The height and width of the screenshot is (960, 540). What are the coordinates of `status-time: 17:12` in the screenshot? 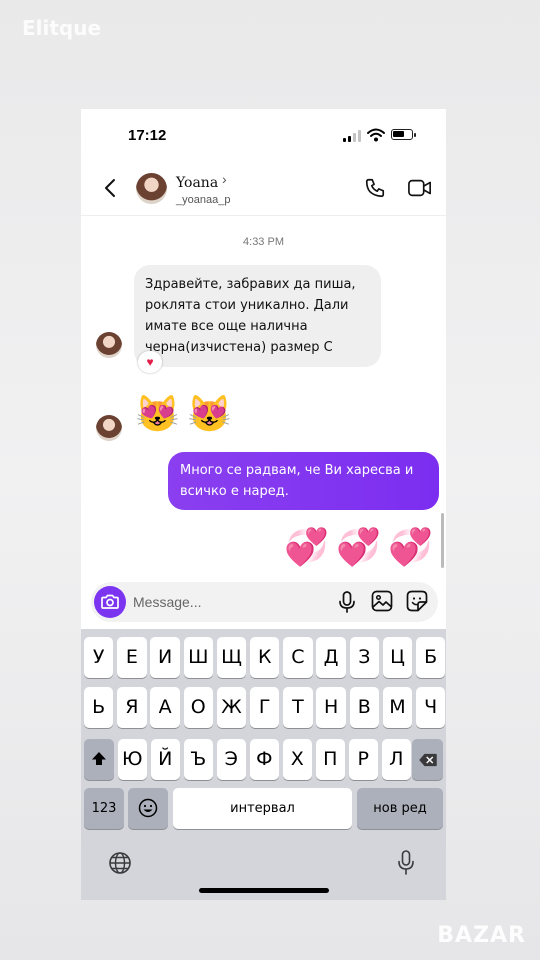 It's located at (147, 135).